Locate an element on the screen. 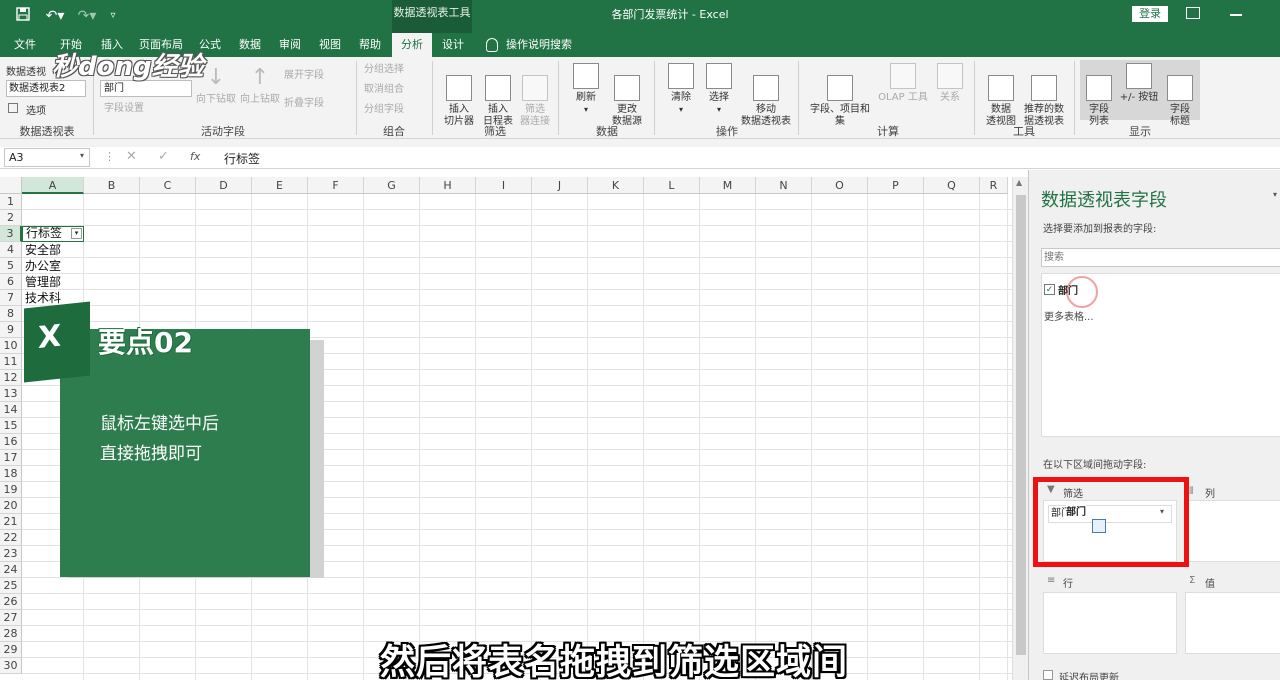  login-button: 登录 is located at coordinates (1150, 14).